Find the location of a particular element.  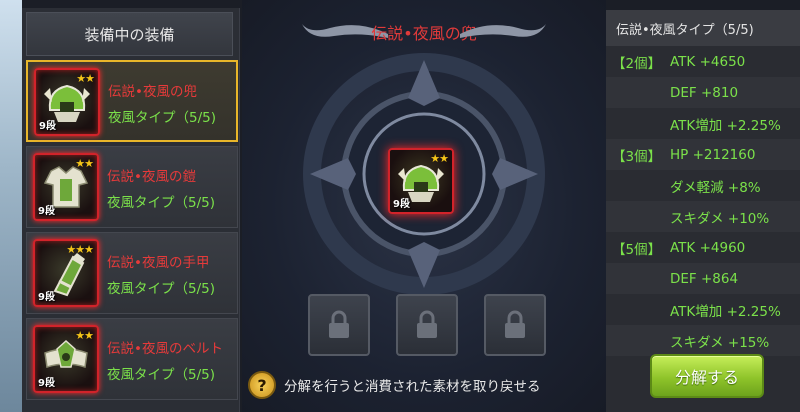

bonus-stat: DEF +810 is located at coordinates (704, 92).